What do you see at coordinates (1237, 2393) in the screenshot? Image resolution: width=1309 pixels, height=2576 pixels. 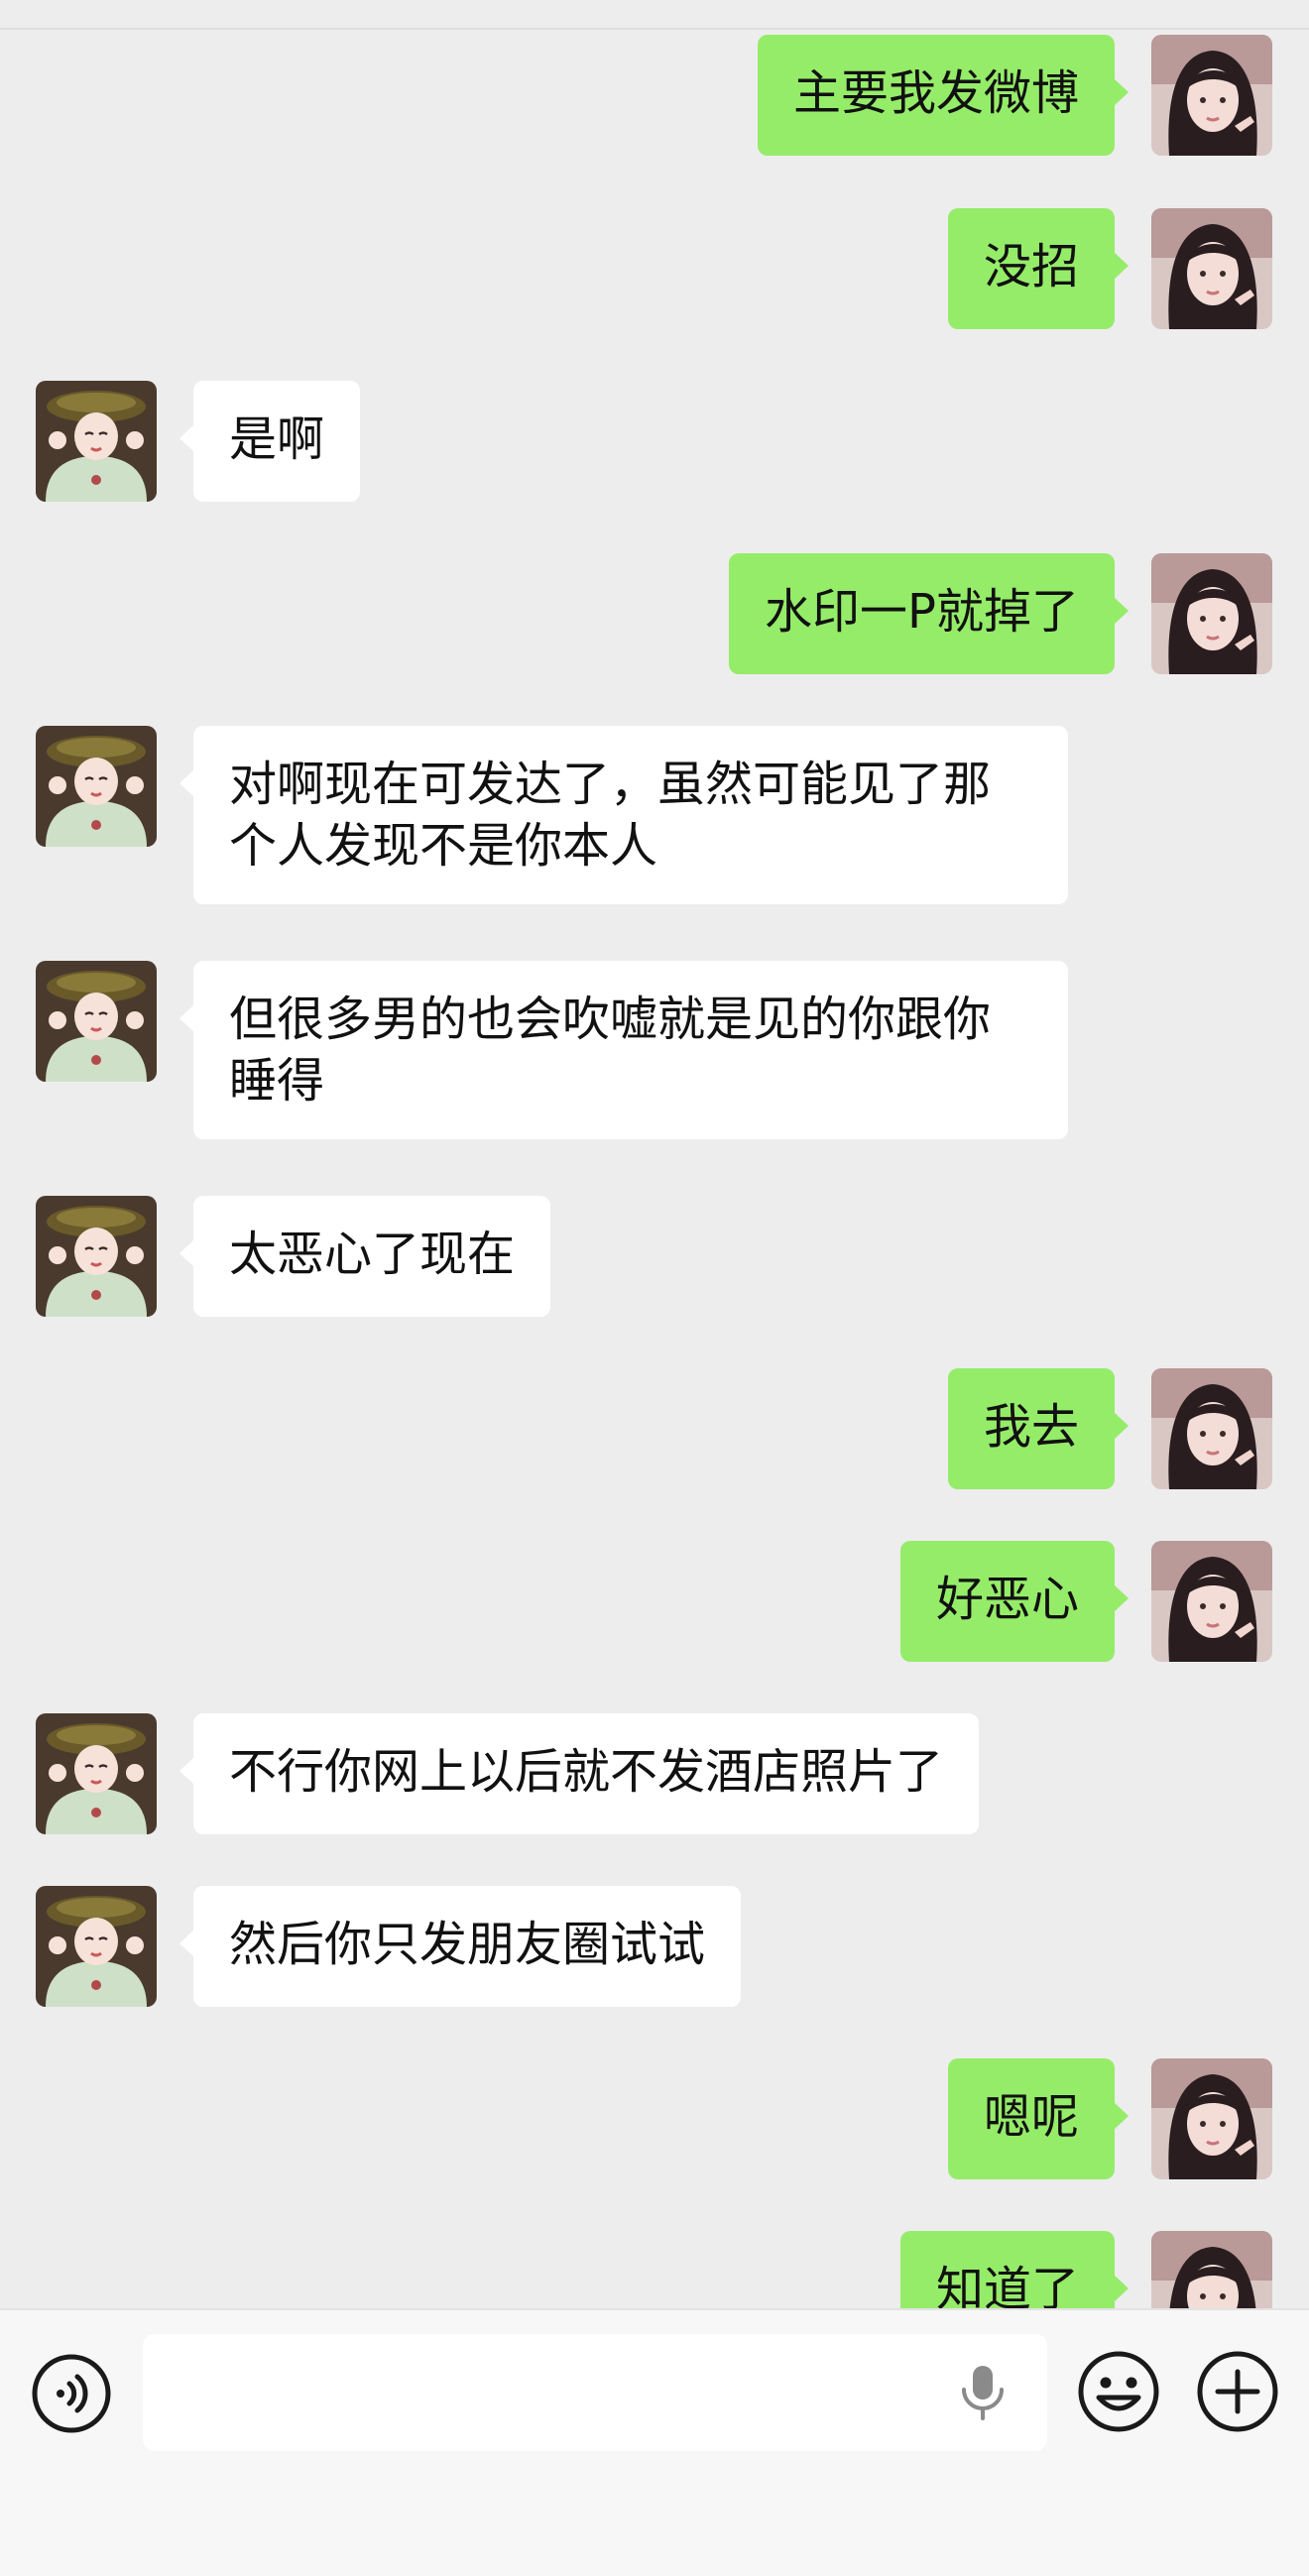 I see `plus-circle-icon` at bounding box center [1237, 2393].